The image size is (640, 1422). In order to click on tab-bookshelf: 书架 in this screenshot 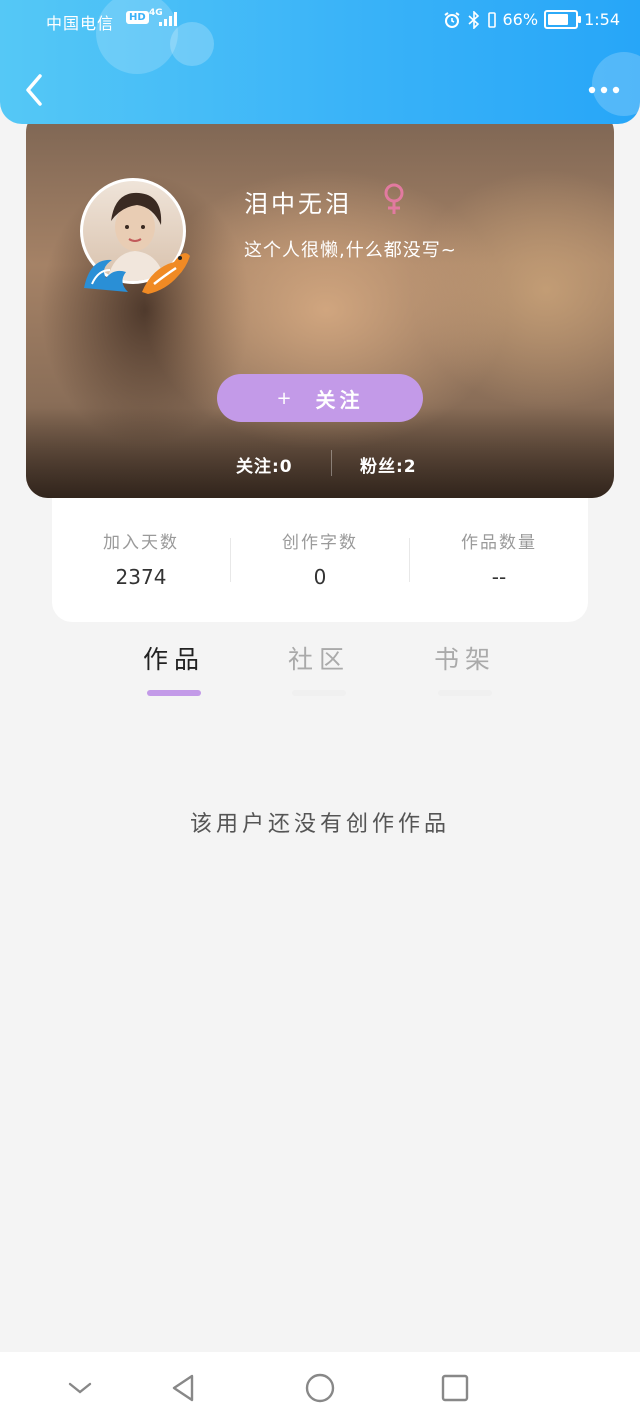, I will do `click(465, 668)`.